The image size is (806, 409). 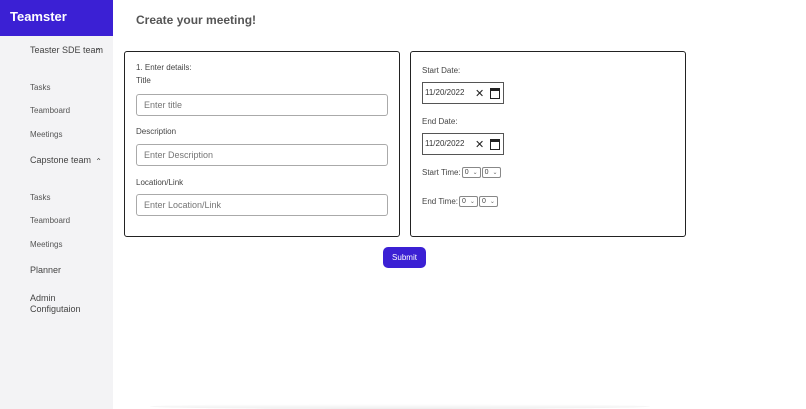 I want to click on sidebar-group-capstone: Capstone team ⌃, so click(x=69, y=160).